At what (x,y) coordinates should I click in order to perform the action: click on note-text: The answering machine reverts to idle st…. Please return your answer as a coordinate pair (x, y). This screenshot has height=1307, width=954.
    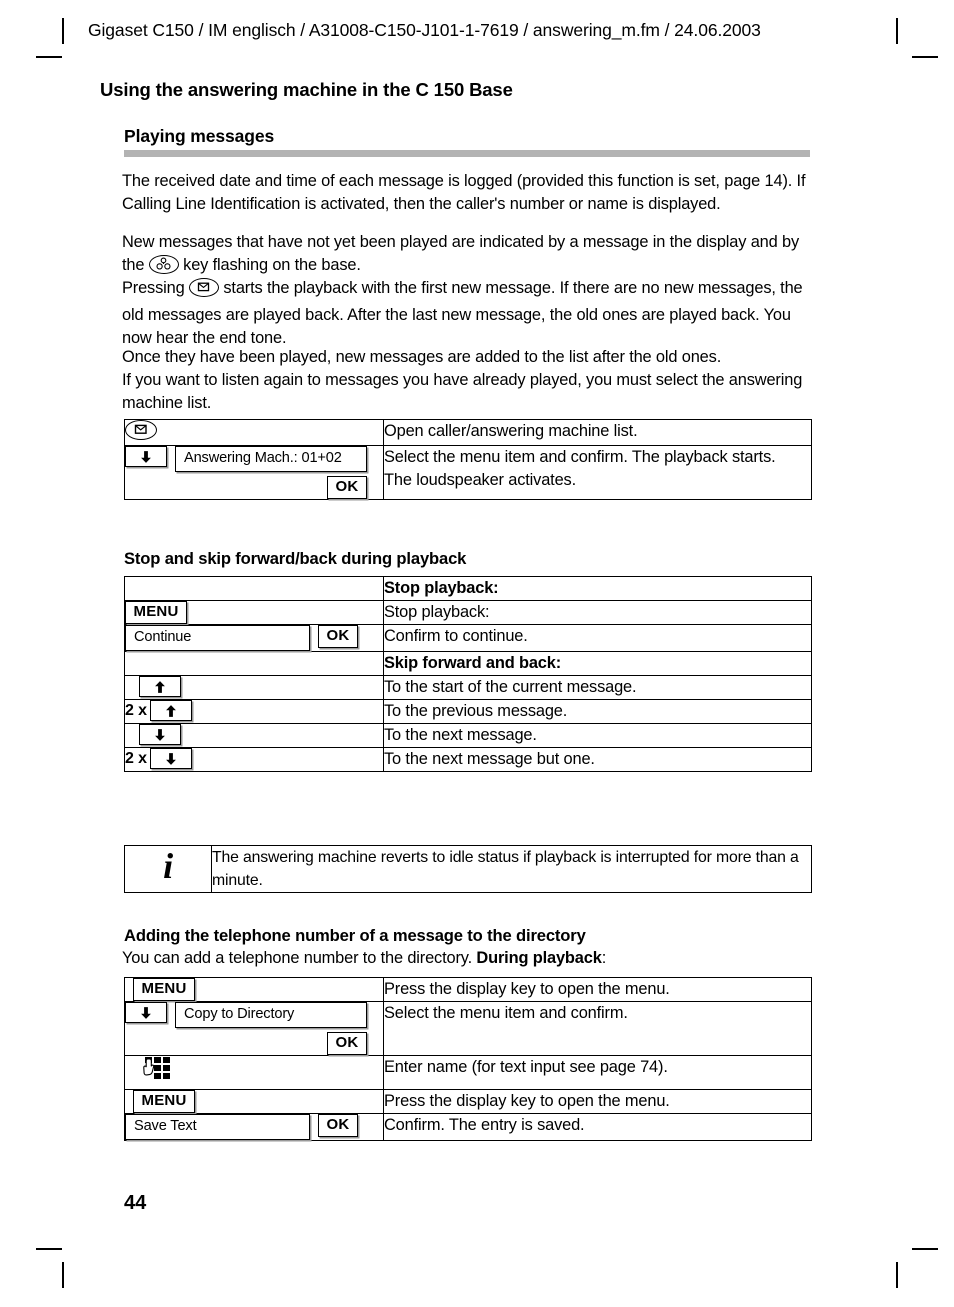
    Looking at the image, I should click on (511, 869).